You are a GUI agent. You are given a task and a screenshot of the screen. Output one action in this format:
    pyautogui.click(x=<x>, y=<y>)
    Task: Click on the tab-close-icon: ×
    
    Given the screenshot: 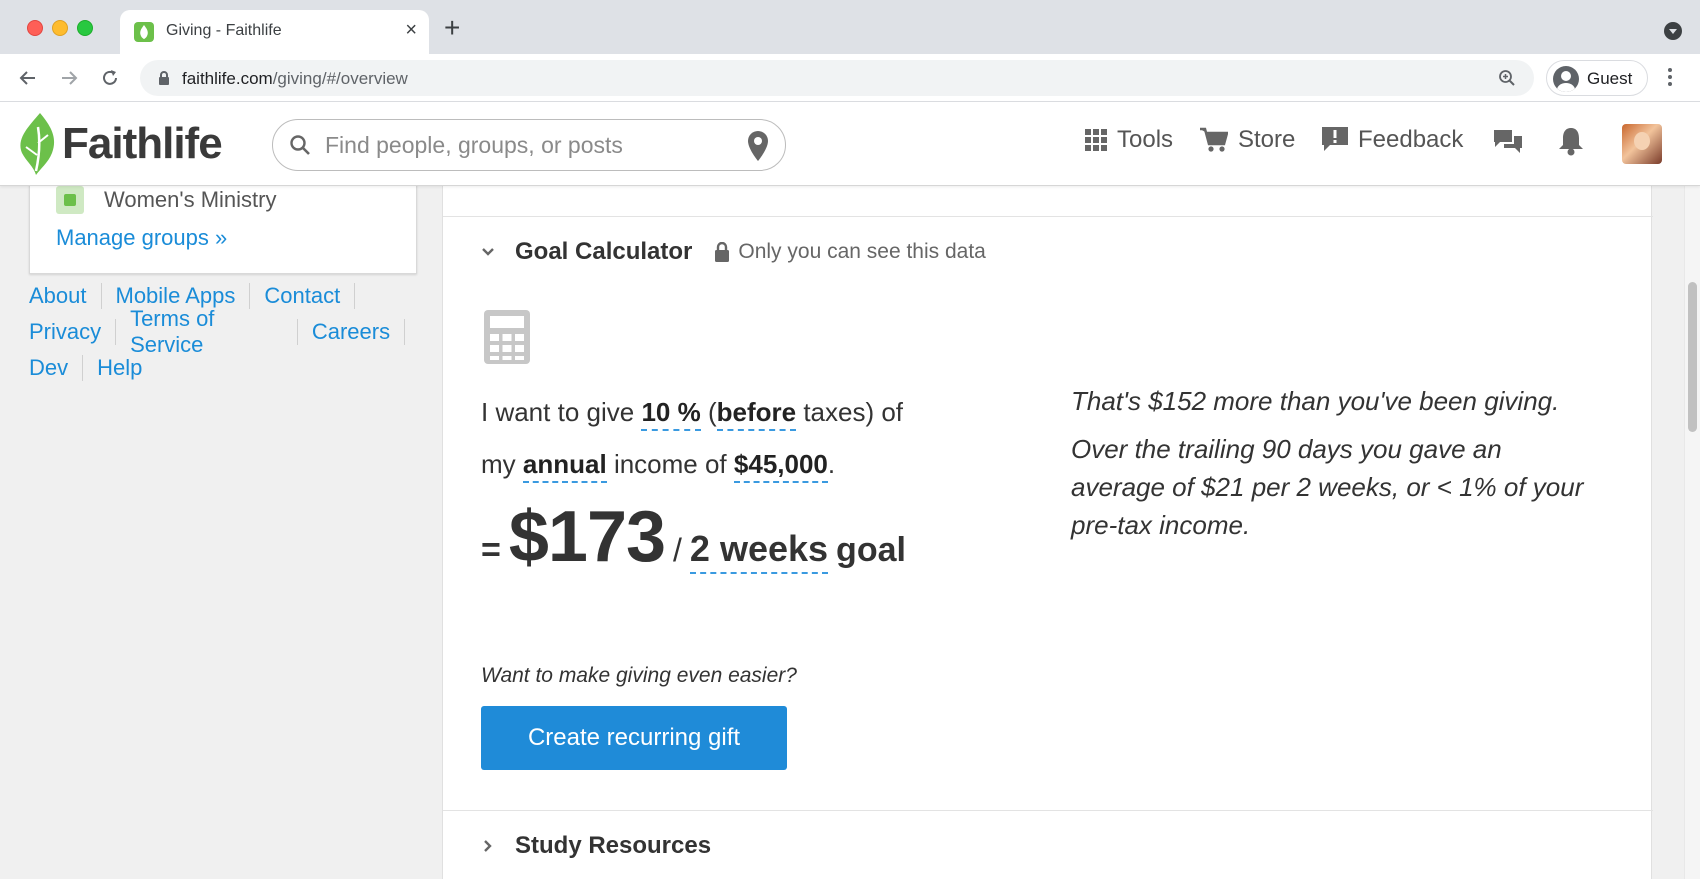 What is the action you would take?
    pyautogui.click(x=411, y=30)
    